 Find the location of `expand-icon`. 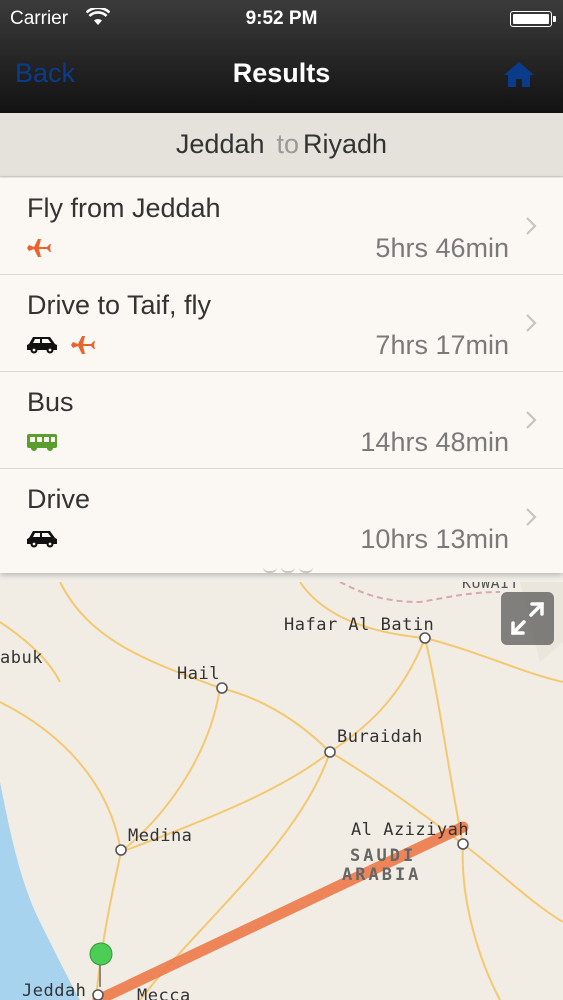

expand-icon is located at coordinates (527, 618).